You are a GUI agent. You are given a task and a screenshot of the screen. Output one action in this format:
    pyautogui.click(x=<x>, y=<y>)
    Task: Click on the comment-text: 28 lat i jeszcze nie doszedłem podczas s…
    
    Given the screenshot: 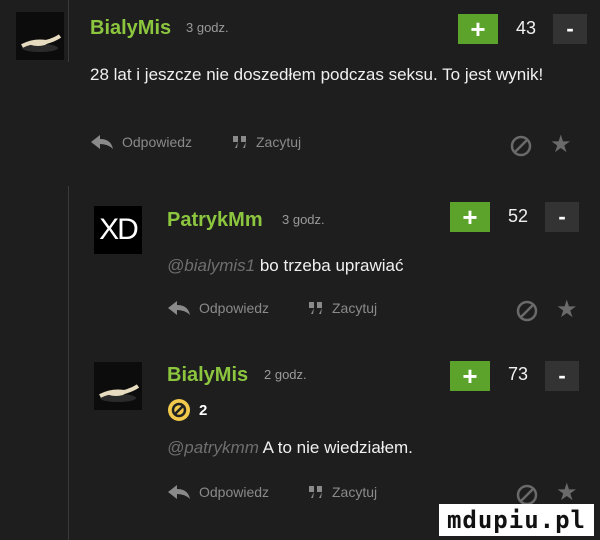 What is the action you would take?
    pyautogui.click(x=317, y=74)
    